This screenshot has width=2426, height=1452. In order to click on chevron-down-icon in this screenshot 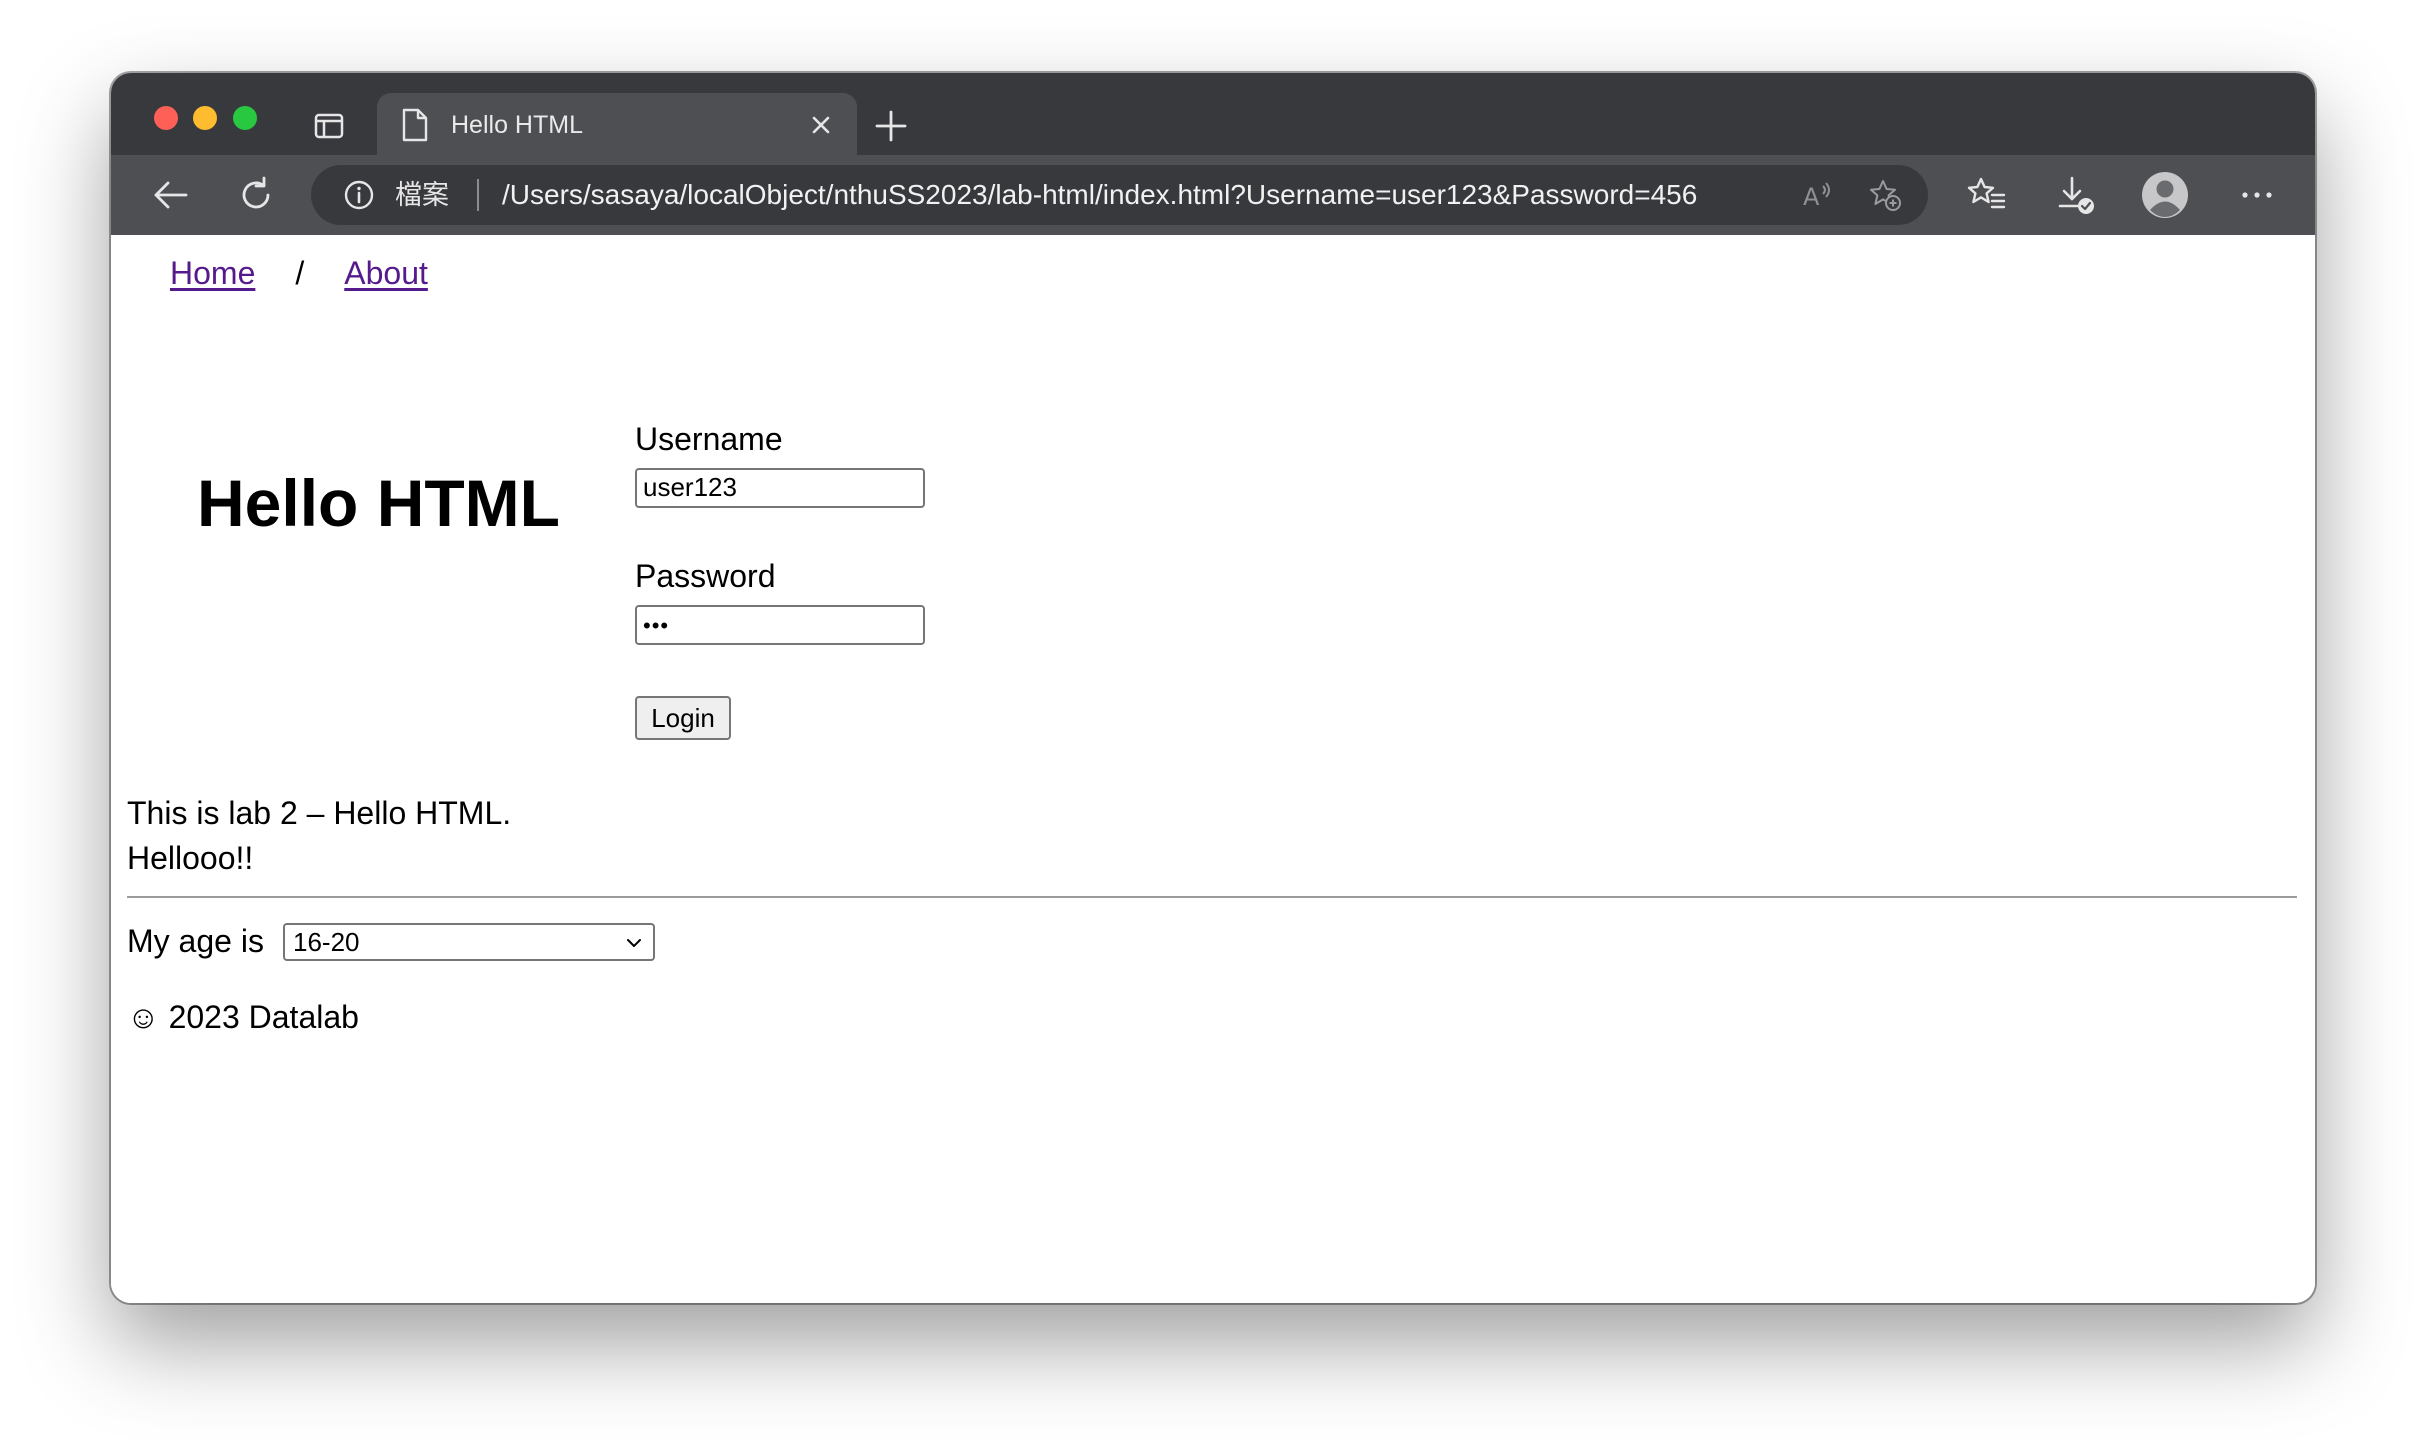, I will do `click(634, 943)`.